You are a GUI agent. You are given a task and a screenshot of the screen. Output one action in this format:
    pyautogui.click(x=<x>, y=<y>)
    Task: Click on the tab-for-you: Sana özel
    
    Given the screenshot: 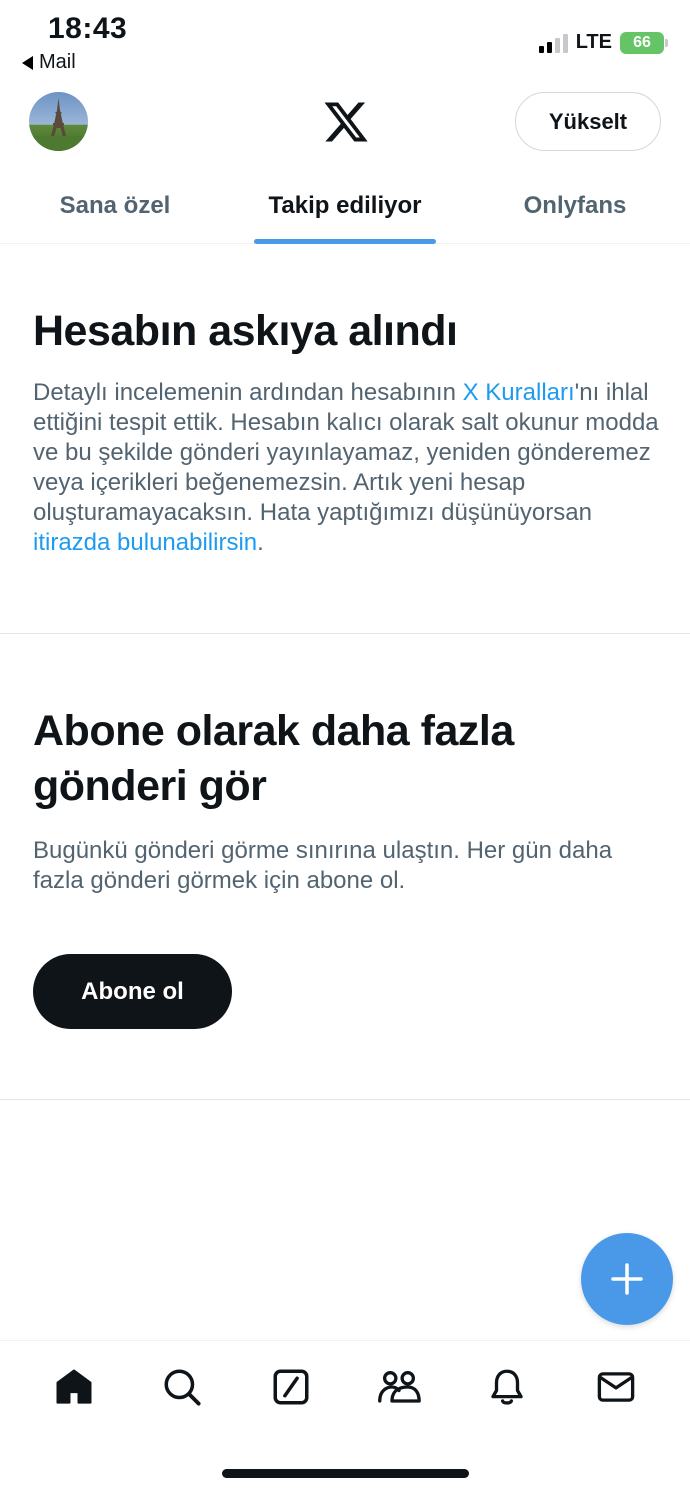 What is the action you would take?
    pyautogui.click(x=115, y=205)
    